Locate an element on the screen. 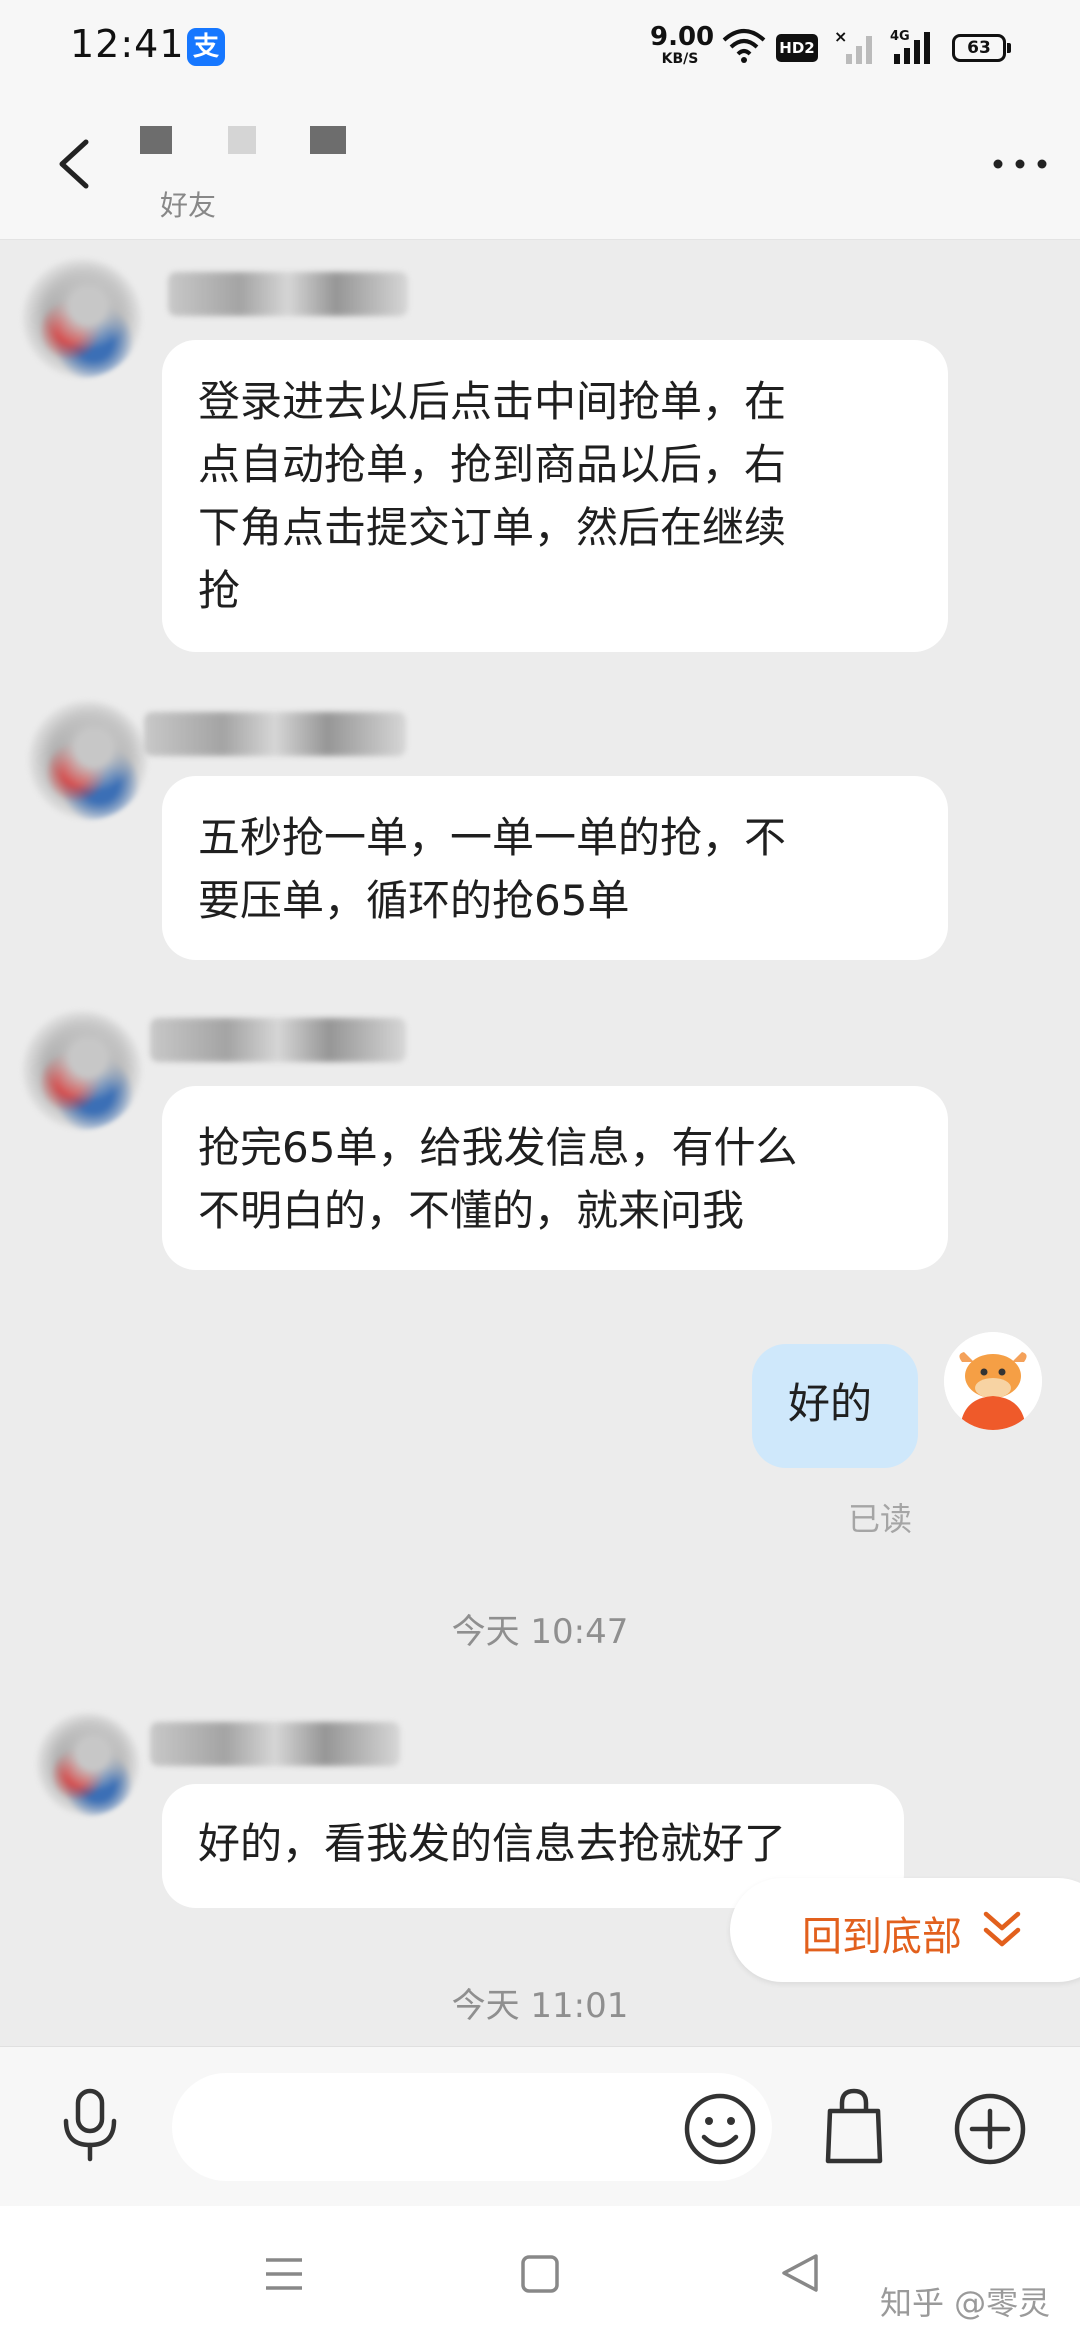  read-status: 已读 is located at coordinates (880, 1519).